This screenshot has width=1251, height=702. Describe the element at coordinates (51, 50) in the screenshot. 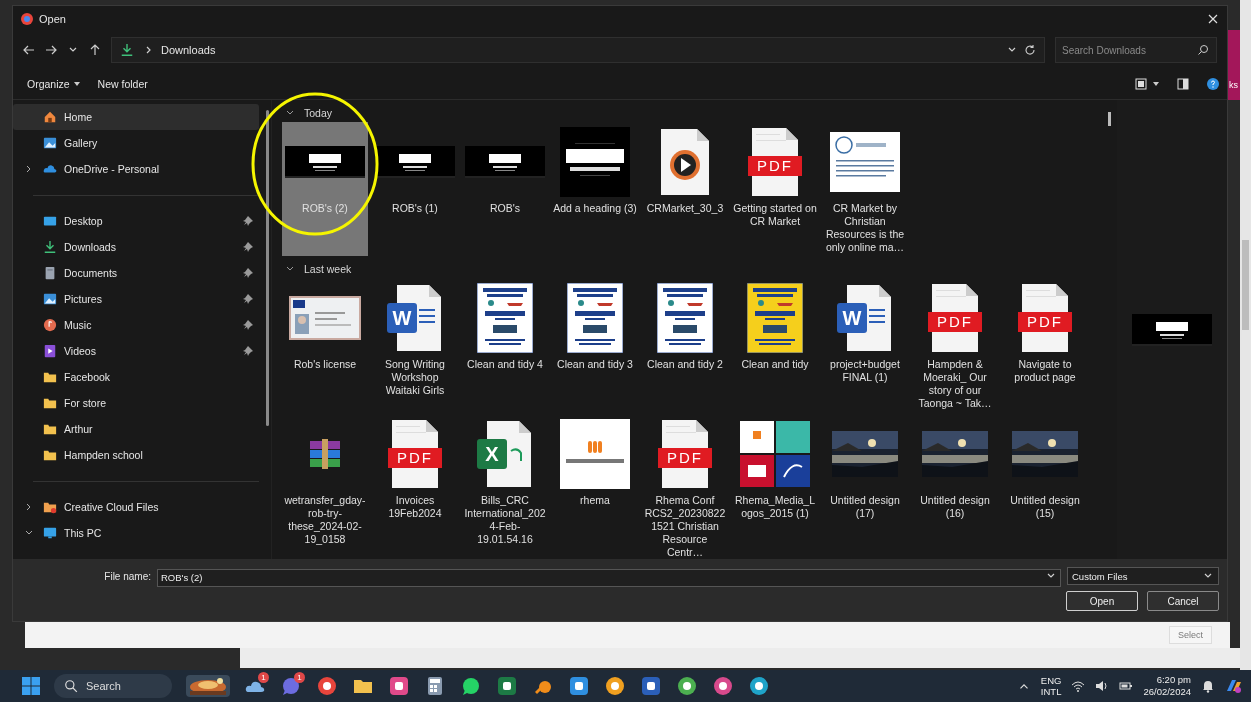

I see `forward-icon` at that location.